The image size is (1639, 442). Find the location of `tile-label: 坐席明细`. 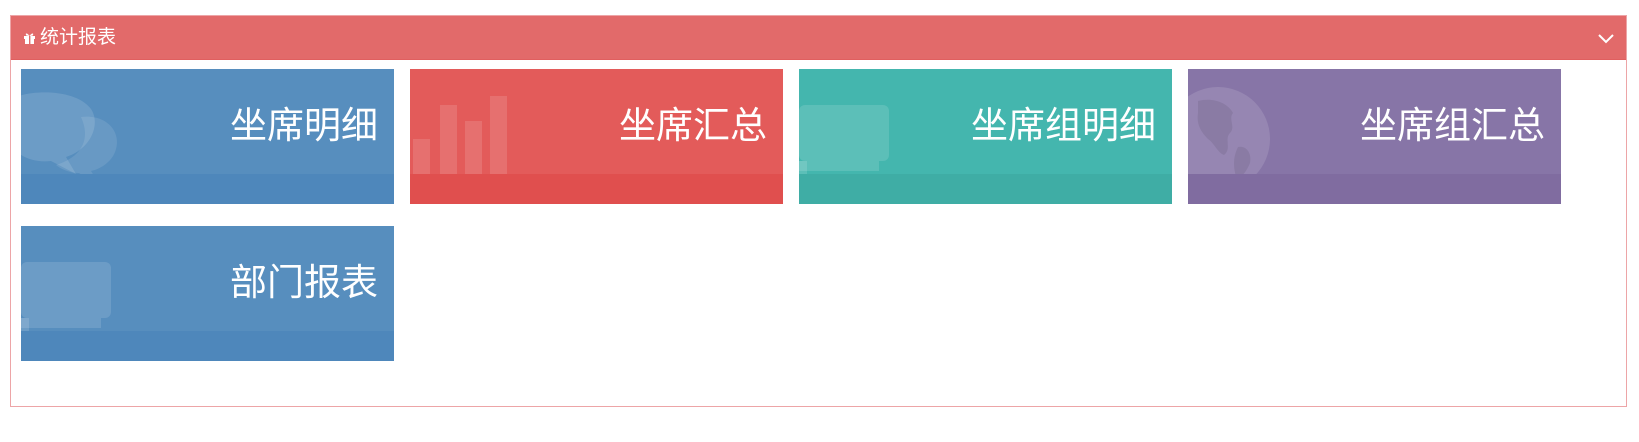

tile-label: 坐席明细 is located at coordinates (304, 125).